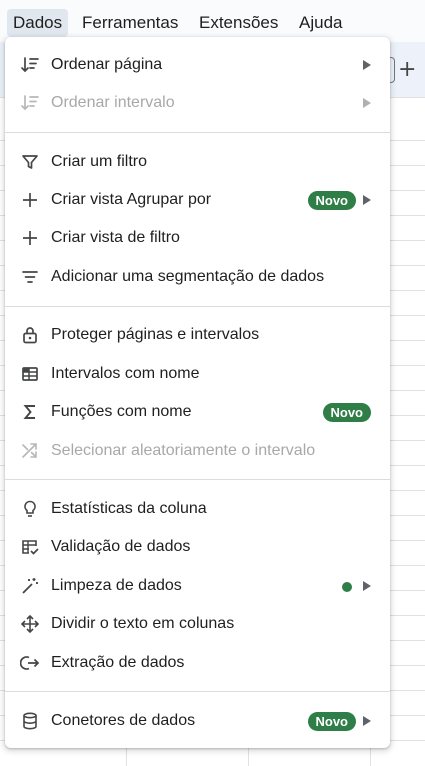 The width and height of the screenshot is (425, 766). I want to click on menu-ferramentas: Ferramentas, so click(130, 23).